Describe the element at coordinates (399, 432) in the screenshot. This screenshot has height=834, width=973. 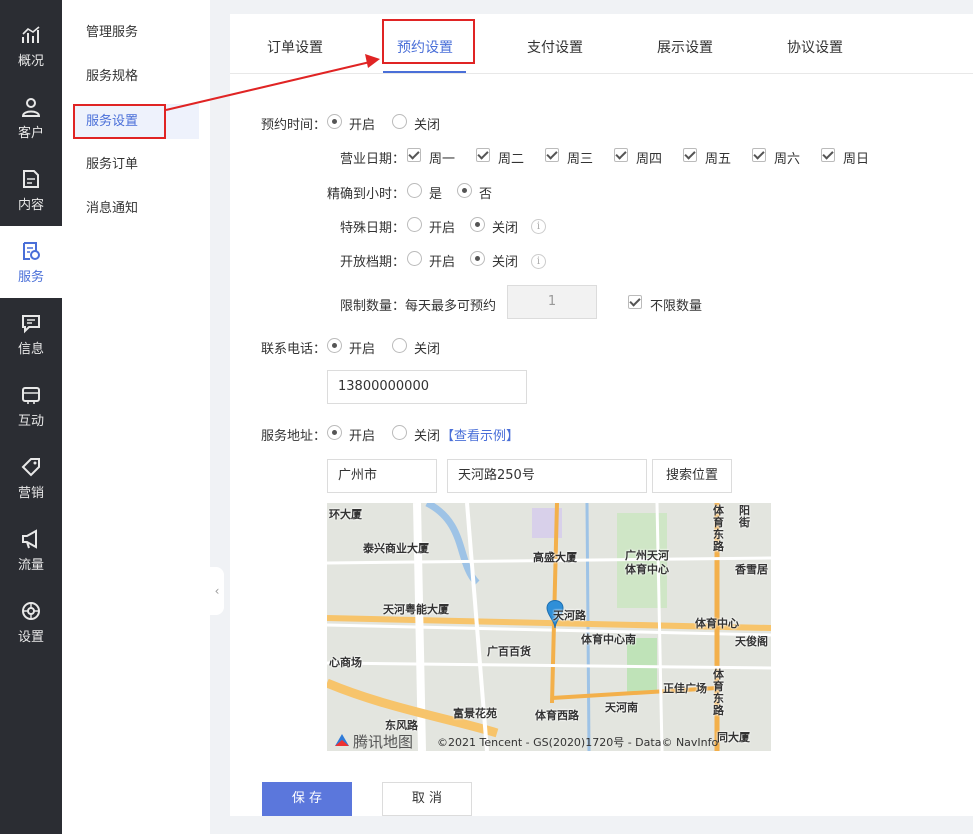
I see `address-off-radio` at that location.